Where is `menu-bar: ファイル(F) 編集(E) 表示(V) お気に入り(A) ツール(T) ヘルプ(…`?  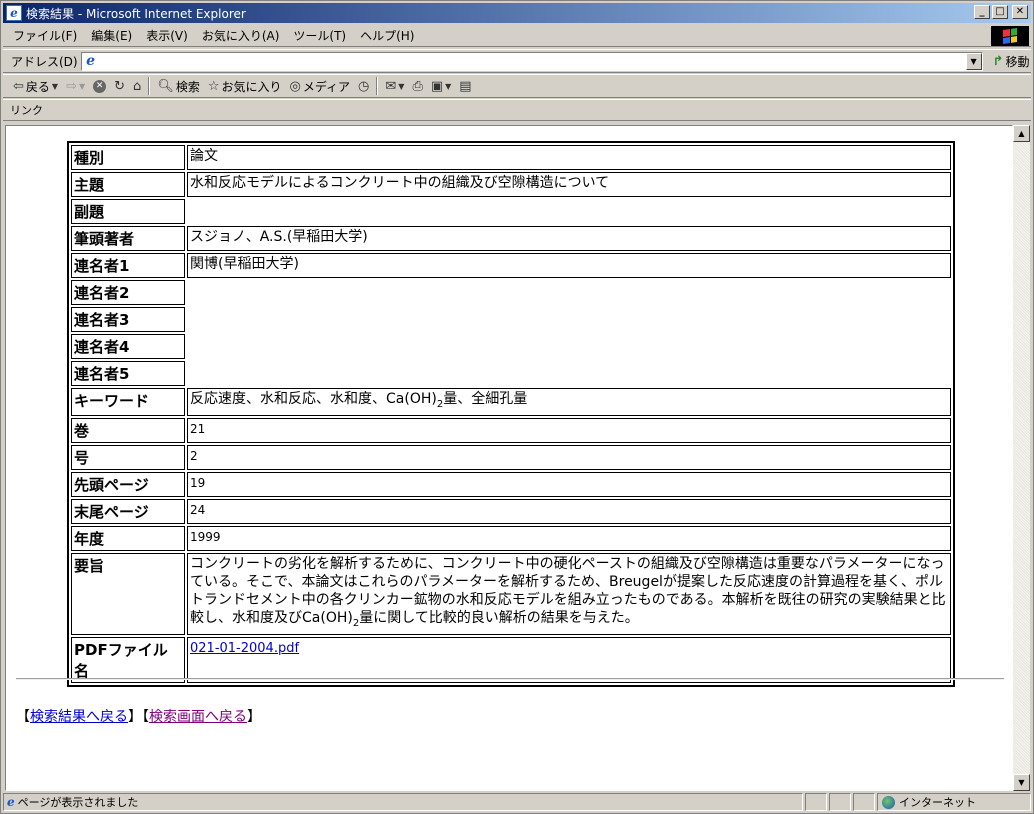 menu-bar: ファイル(F) 編集(E) 表示(V) お気に入り(A) ツール(T) ヘルプ(… is located at coordinates (517, 36).